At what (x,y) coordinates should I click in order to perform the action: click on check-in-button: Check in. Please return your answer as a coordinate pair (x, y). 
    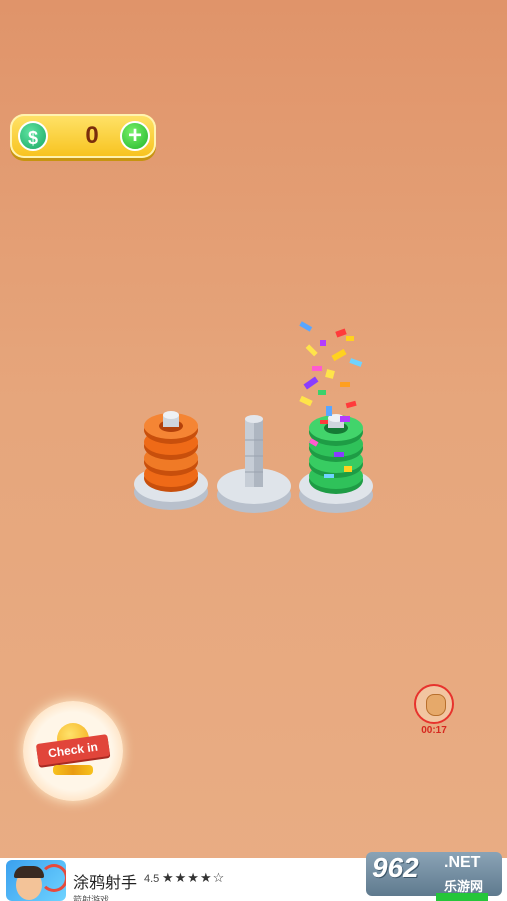
    Looking at the image, I should click on (73, 751).